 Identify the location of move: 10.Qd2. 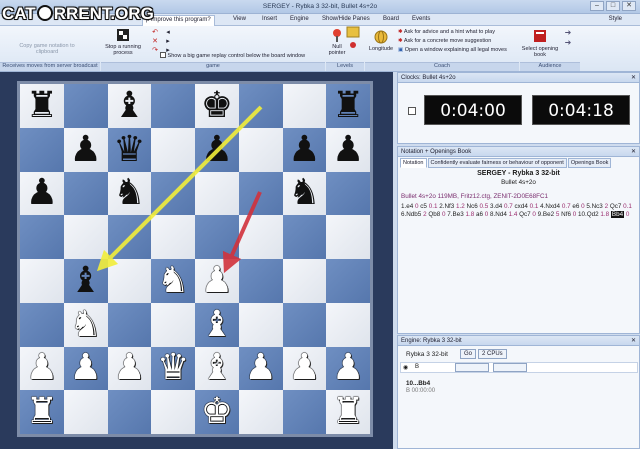
(588, 214).